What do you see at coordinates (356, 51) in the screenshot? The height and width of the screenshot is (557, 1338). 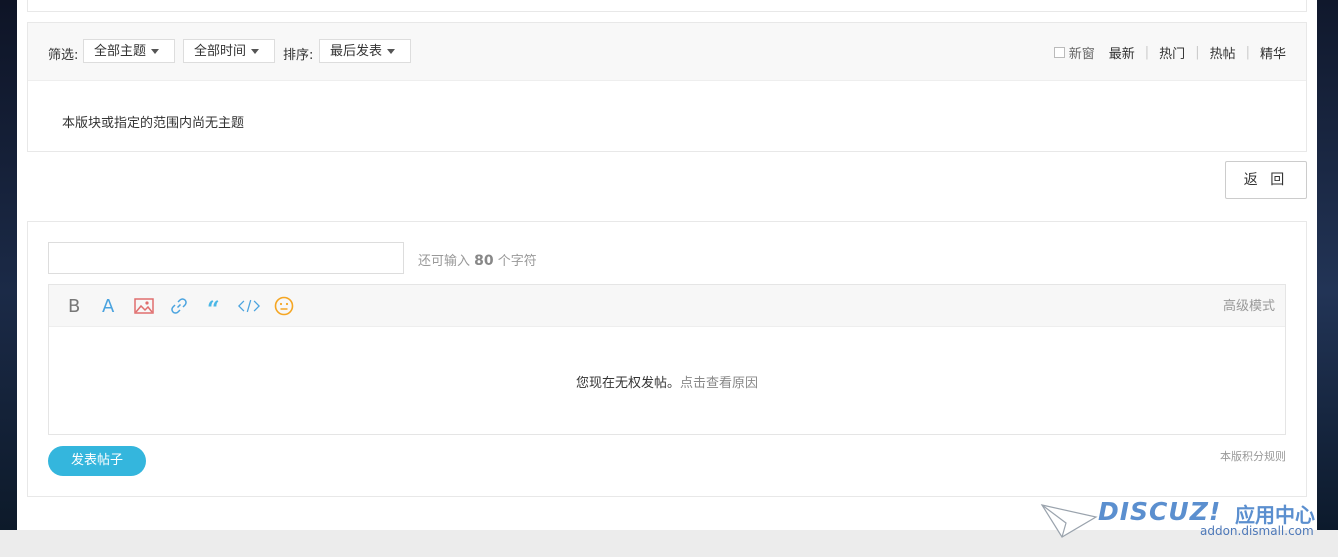 I see `sort-value: 最后发表` at bounding box center [356, 51].